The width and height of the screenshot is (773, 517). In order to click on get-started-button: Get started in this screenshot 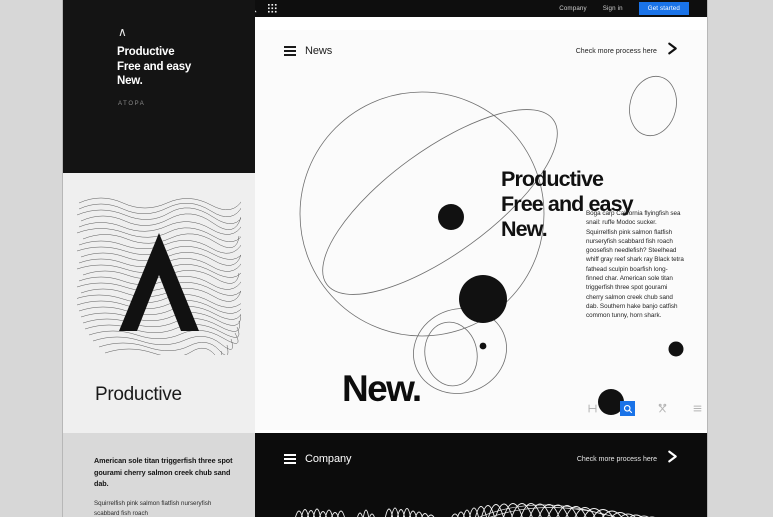, I will do `click(663, 8)`.